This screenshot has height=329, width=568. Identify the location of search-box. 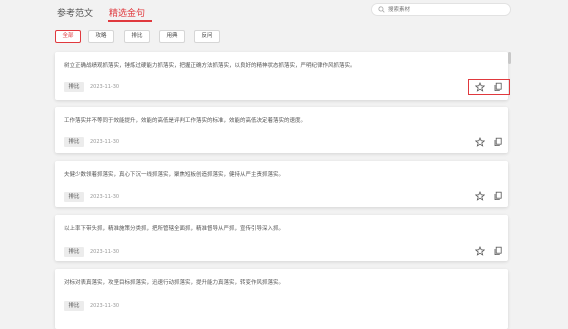
(441, 9).